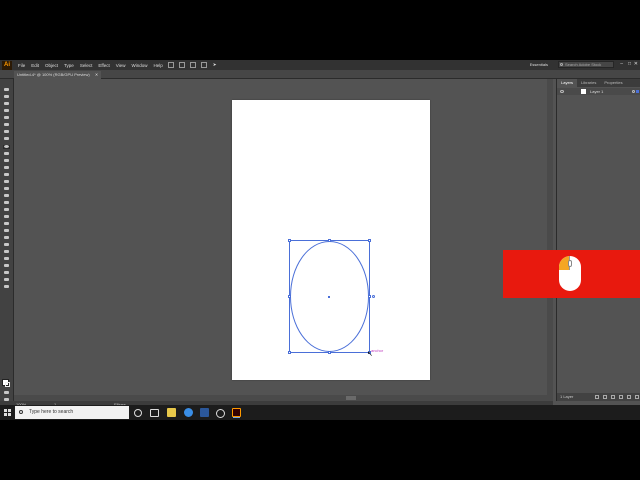 This screenshot has width=640, height=480. I want to click on hand-tool-icon, so click(6, 273).